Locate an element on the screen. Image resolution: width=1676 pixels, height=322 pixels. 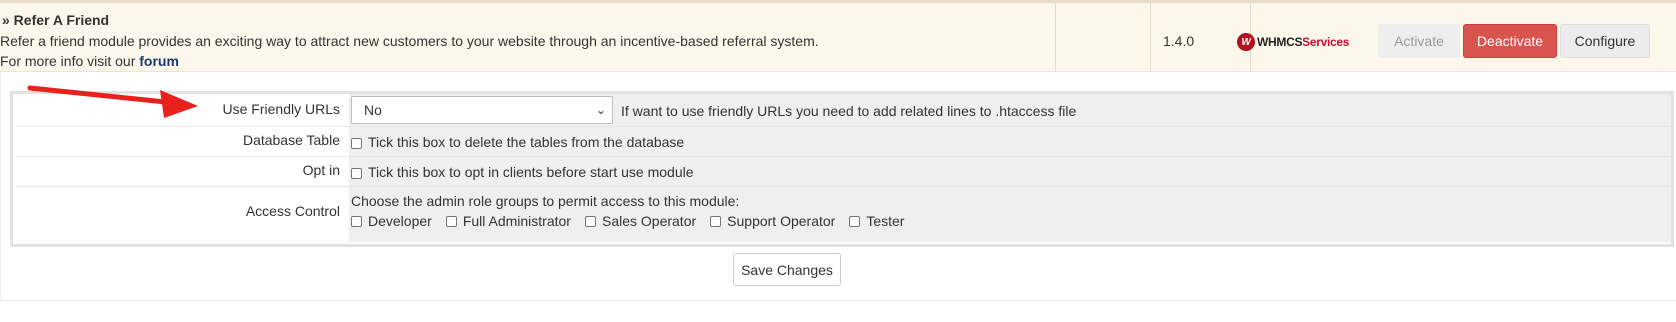
save-changes-button: Save Changes is located at coordinates (787, 269).